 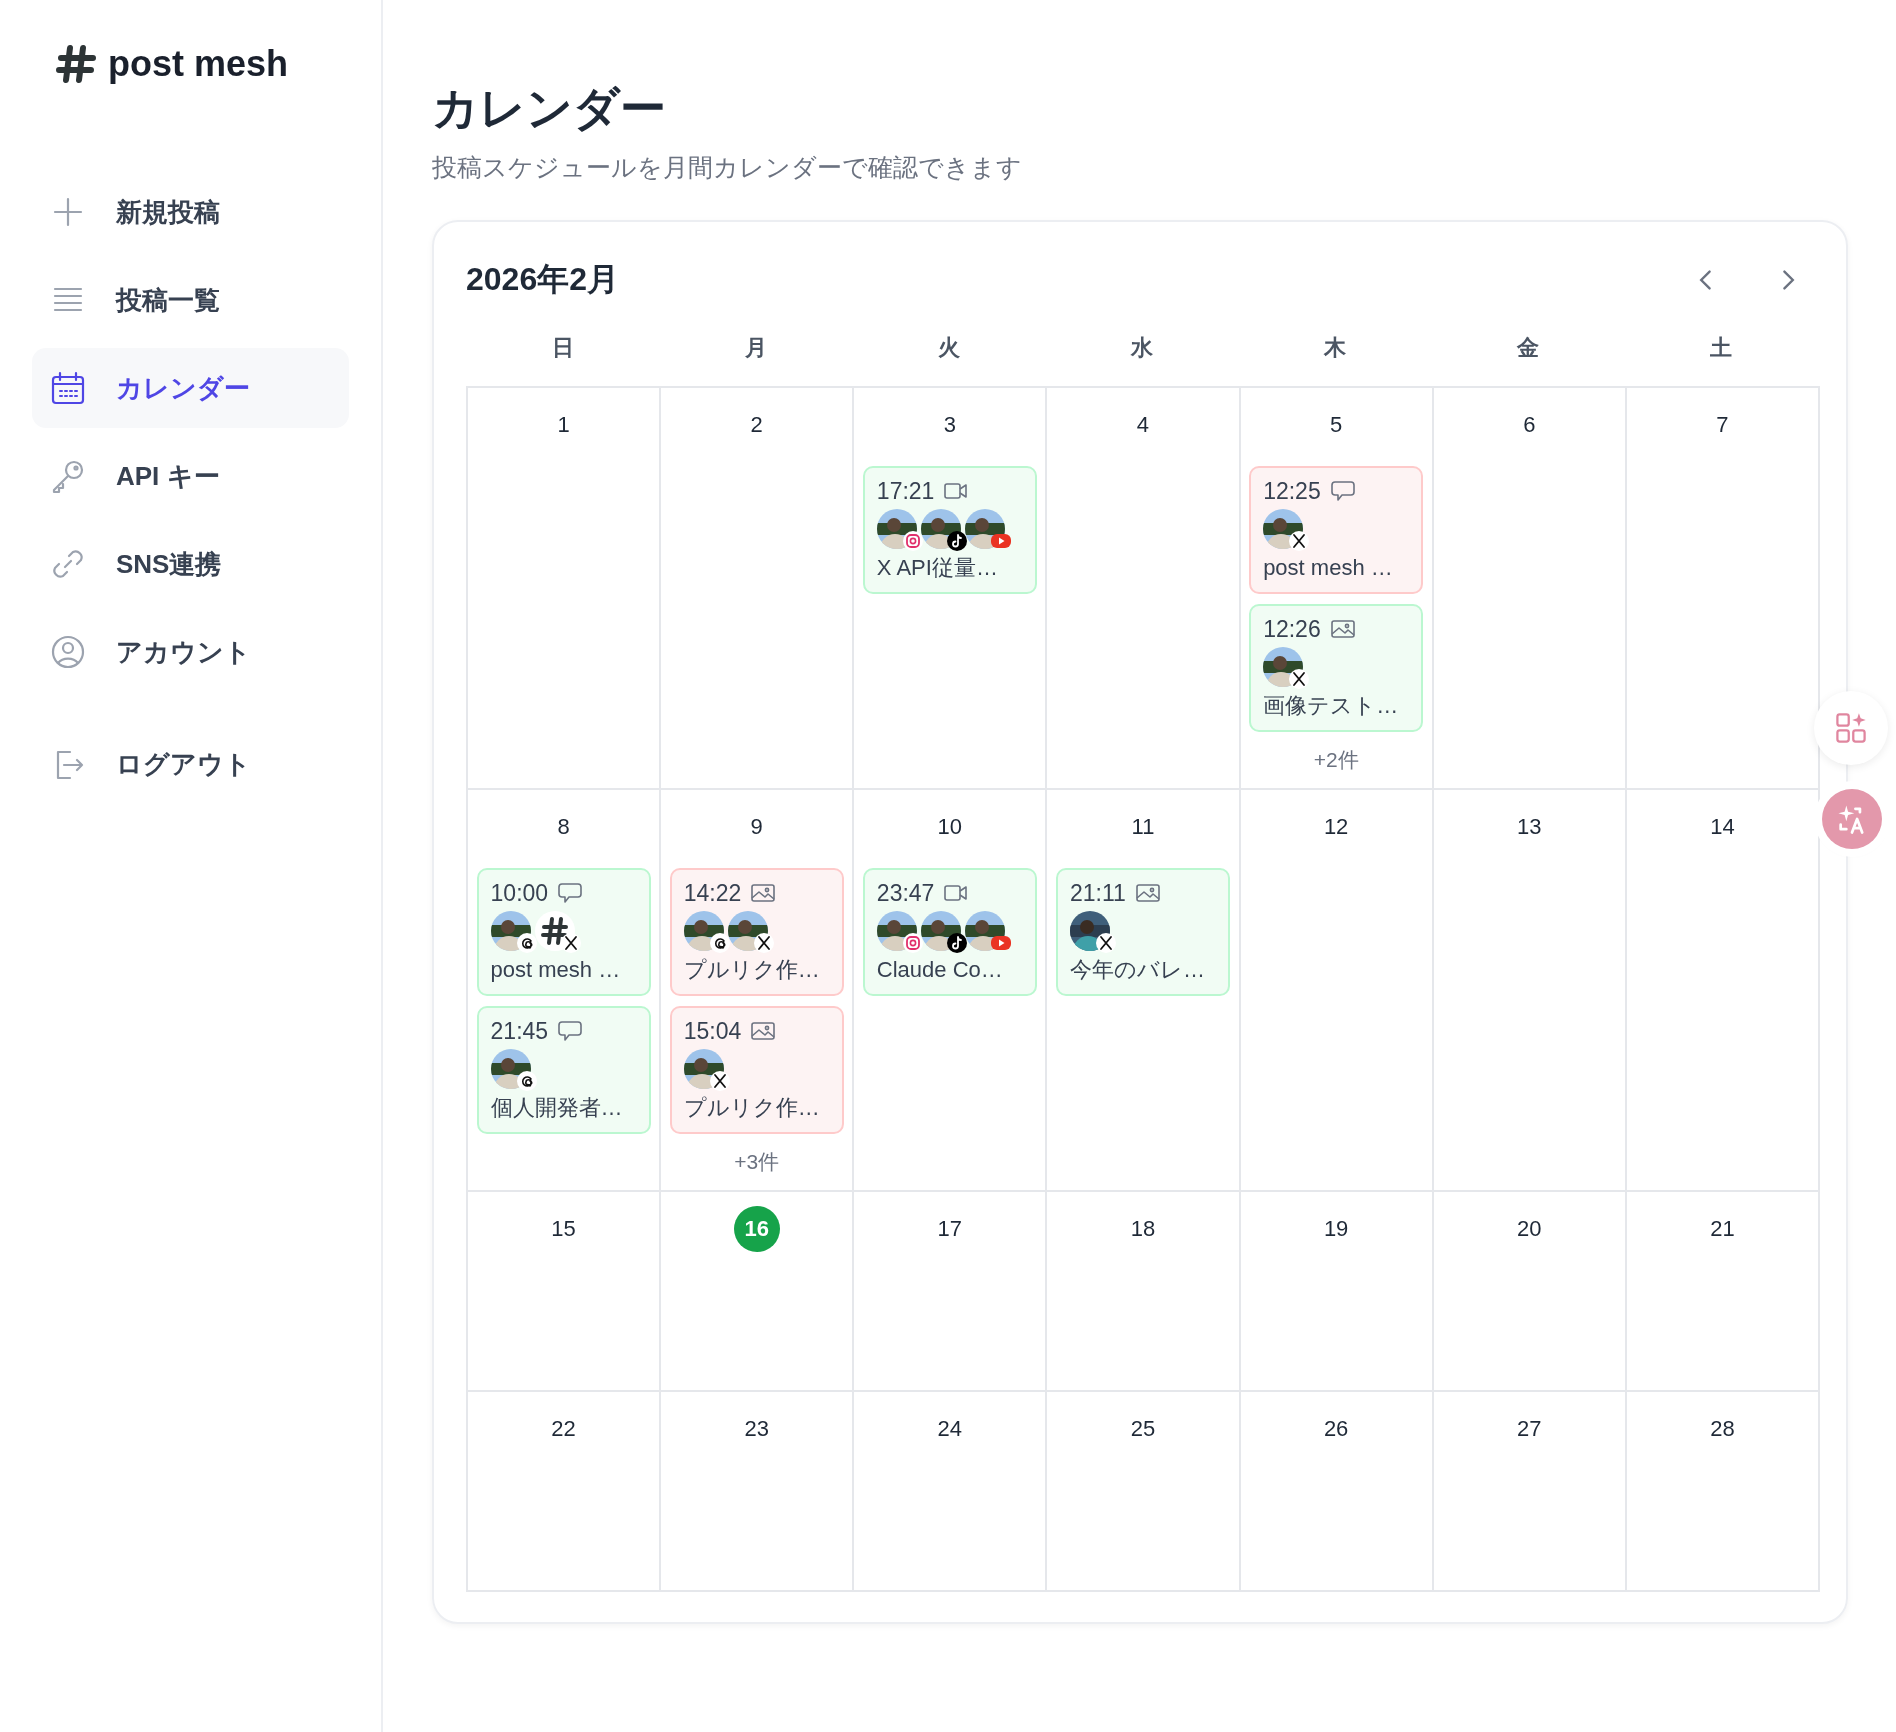 What do you see at coordinates (949, 425) in the screenshot?
I see `day-number: 3` at bounding box center [949, 425].